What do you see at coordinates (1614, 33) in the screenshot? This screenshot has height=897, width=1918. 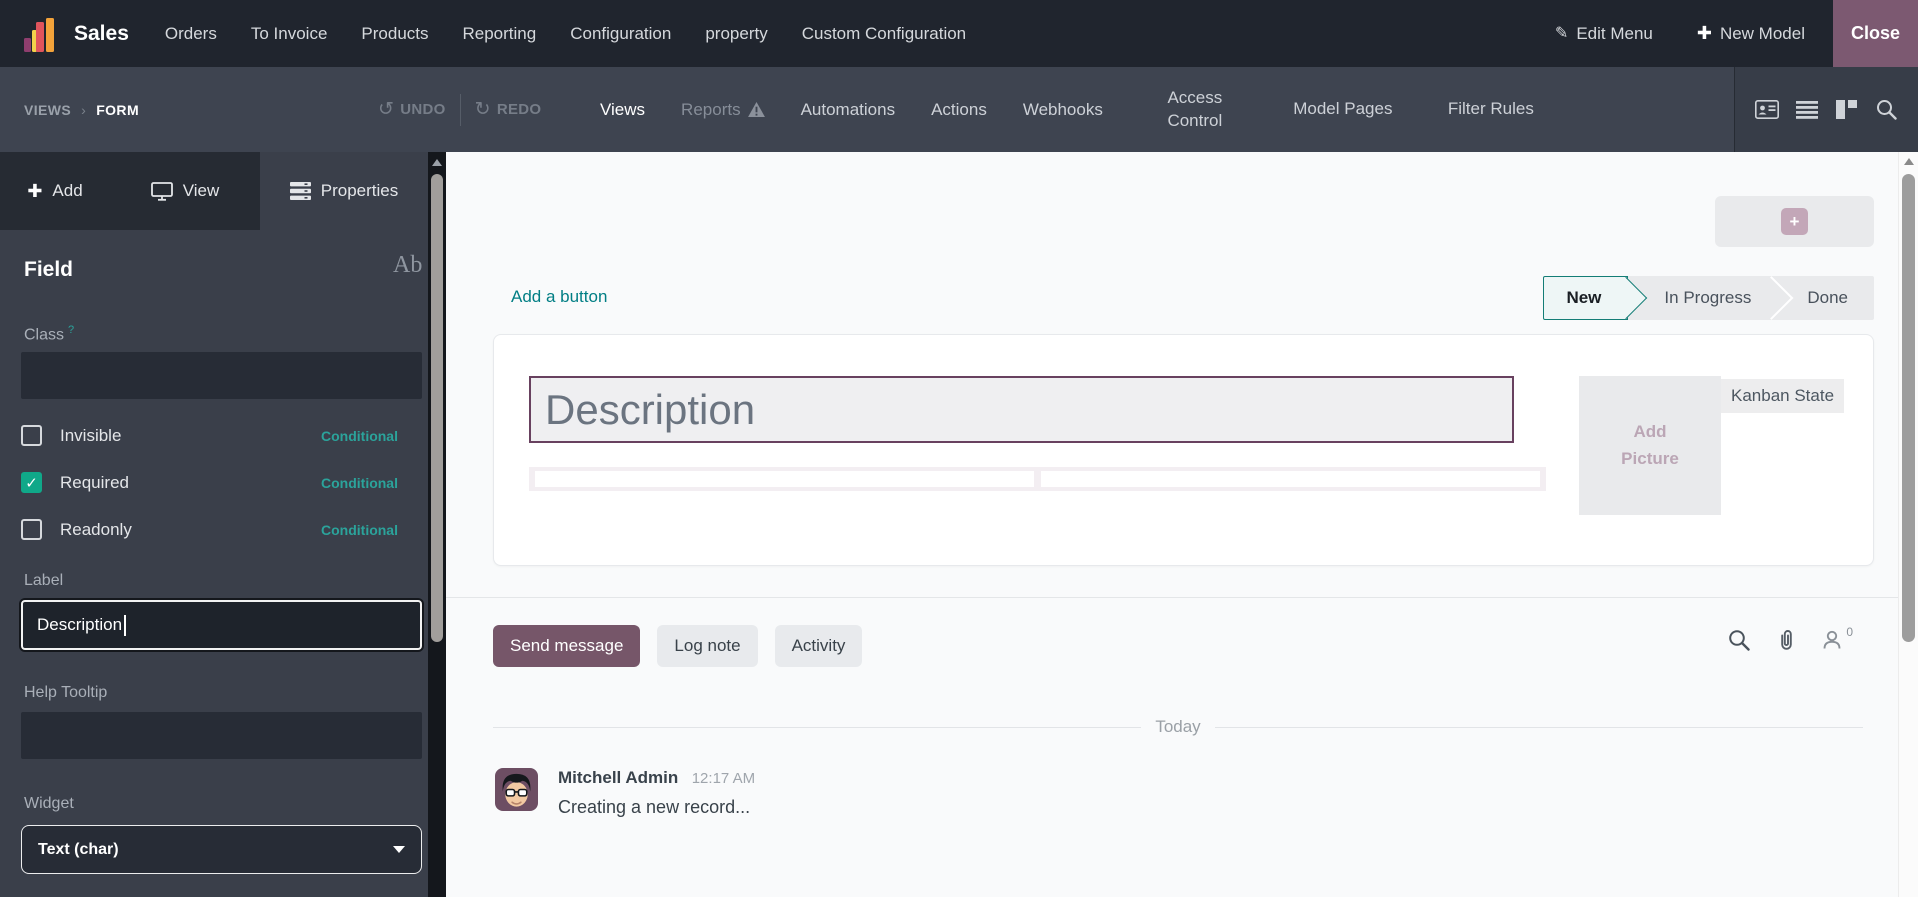 I see `edit-menu-label: Edit Menu` at bounding box center [1614, 33].